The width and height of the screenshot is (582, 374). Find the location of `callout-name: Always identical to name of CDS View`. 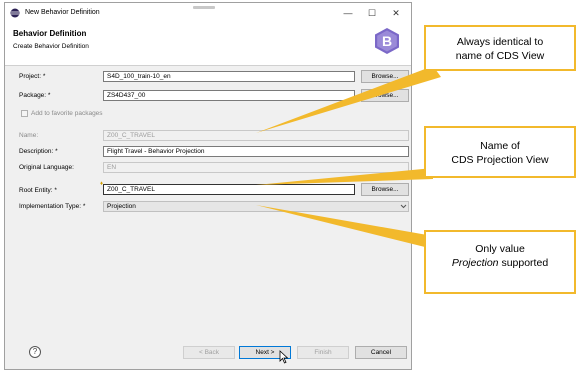

callout-name: Always identical to name of CDS View is located at coordinates (500, 48).